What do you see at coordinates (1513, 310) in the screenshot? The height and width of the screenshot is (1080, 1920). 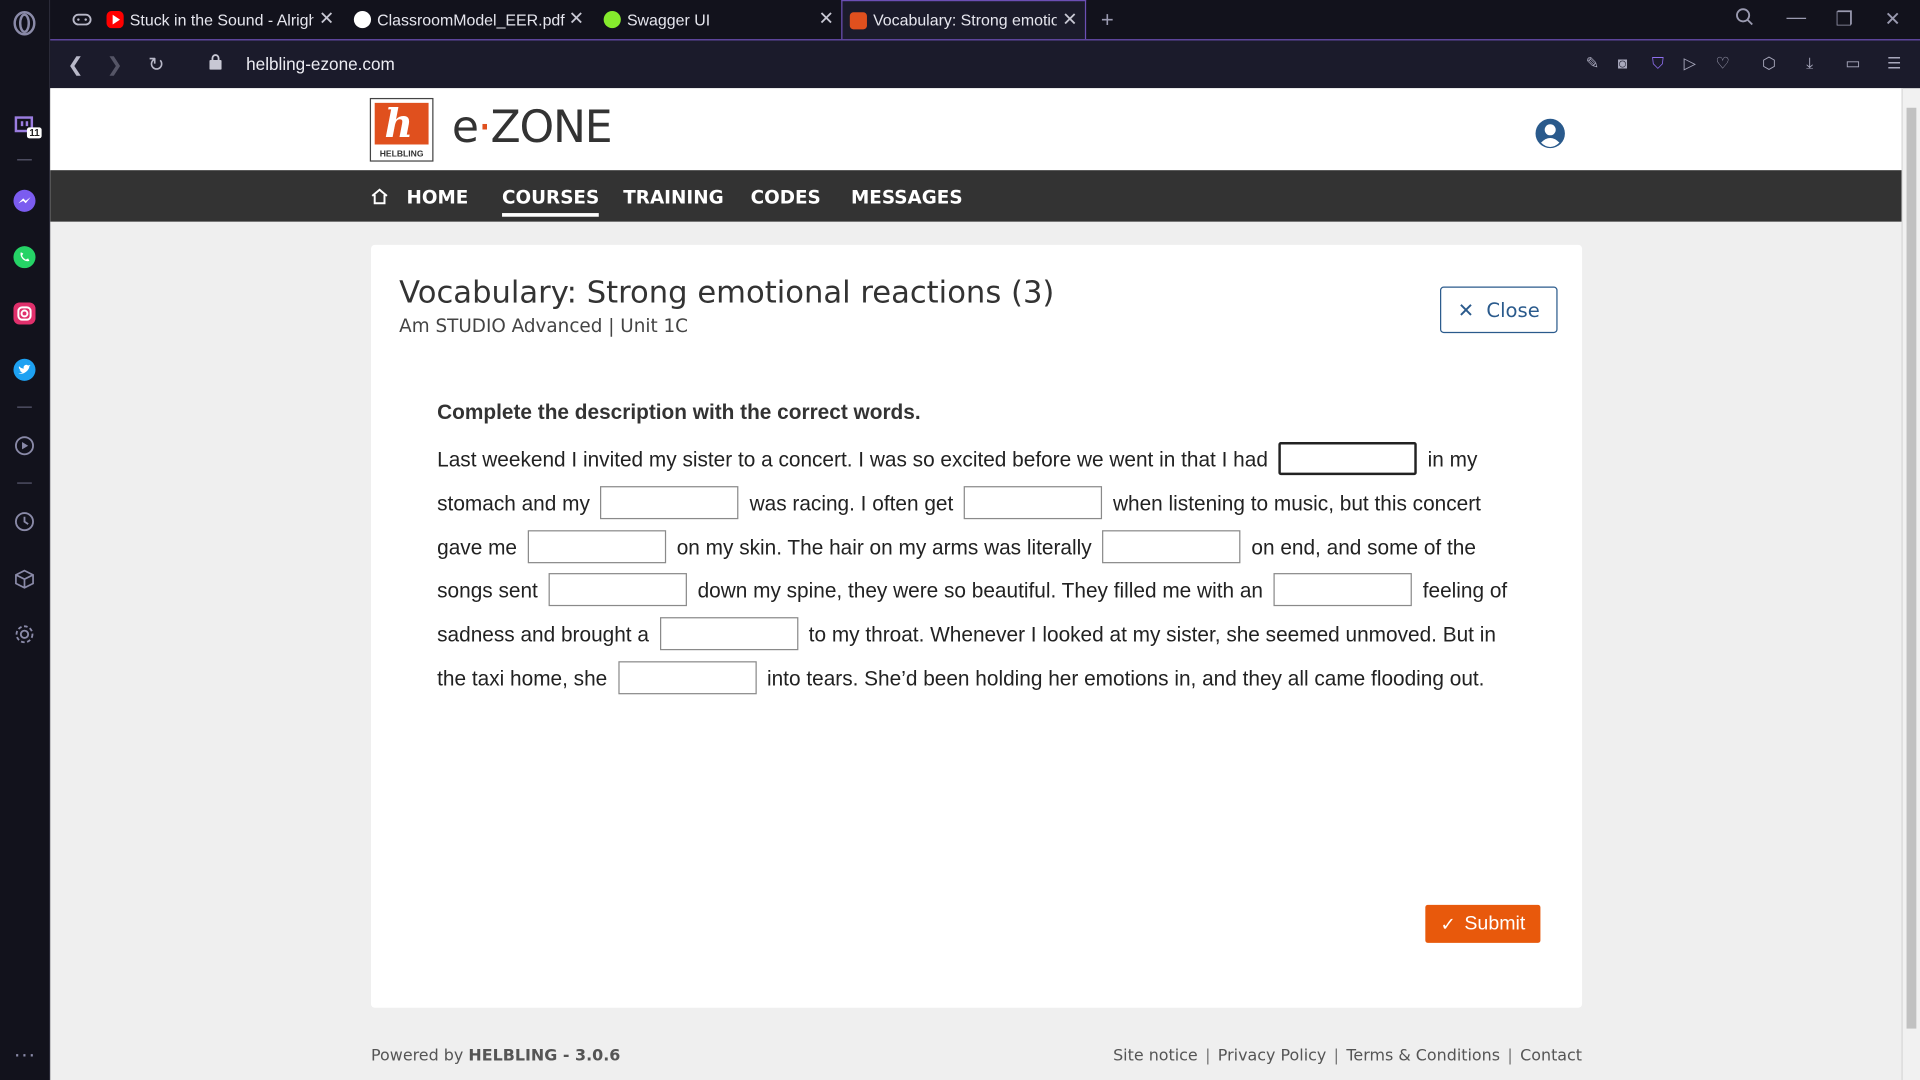 I see `close-label: Close` at bounding box center [1513, 310].